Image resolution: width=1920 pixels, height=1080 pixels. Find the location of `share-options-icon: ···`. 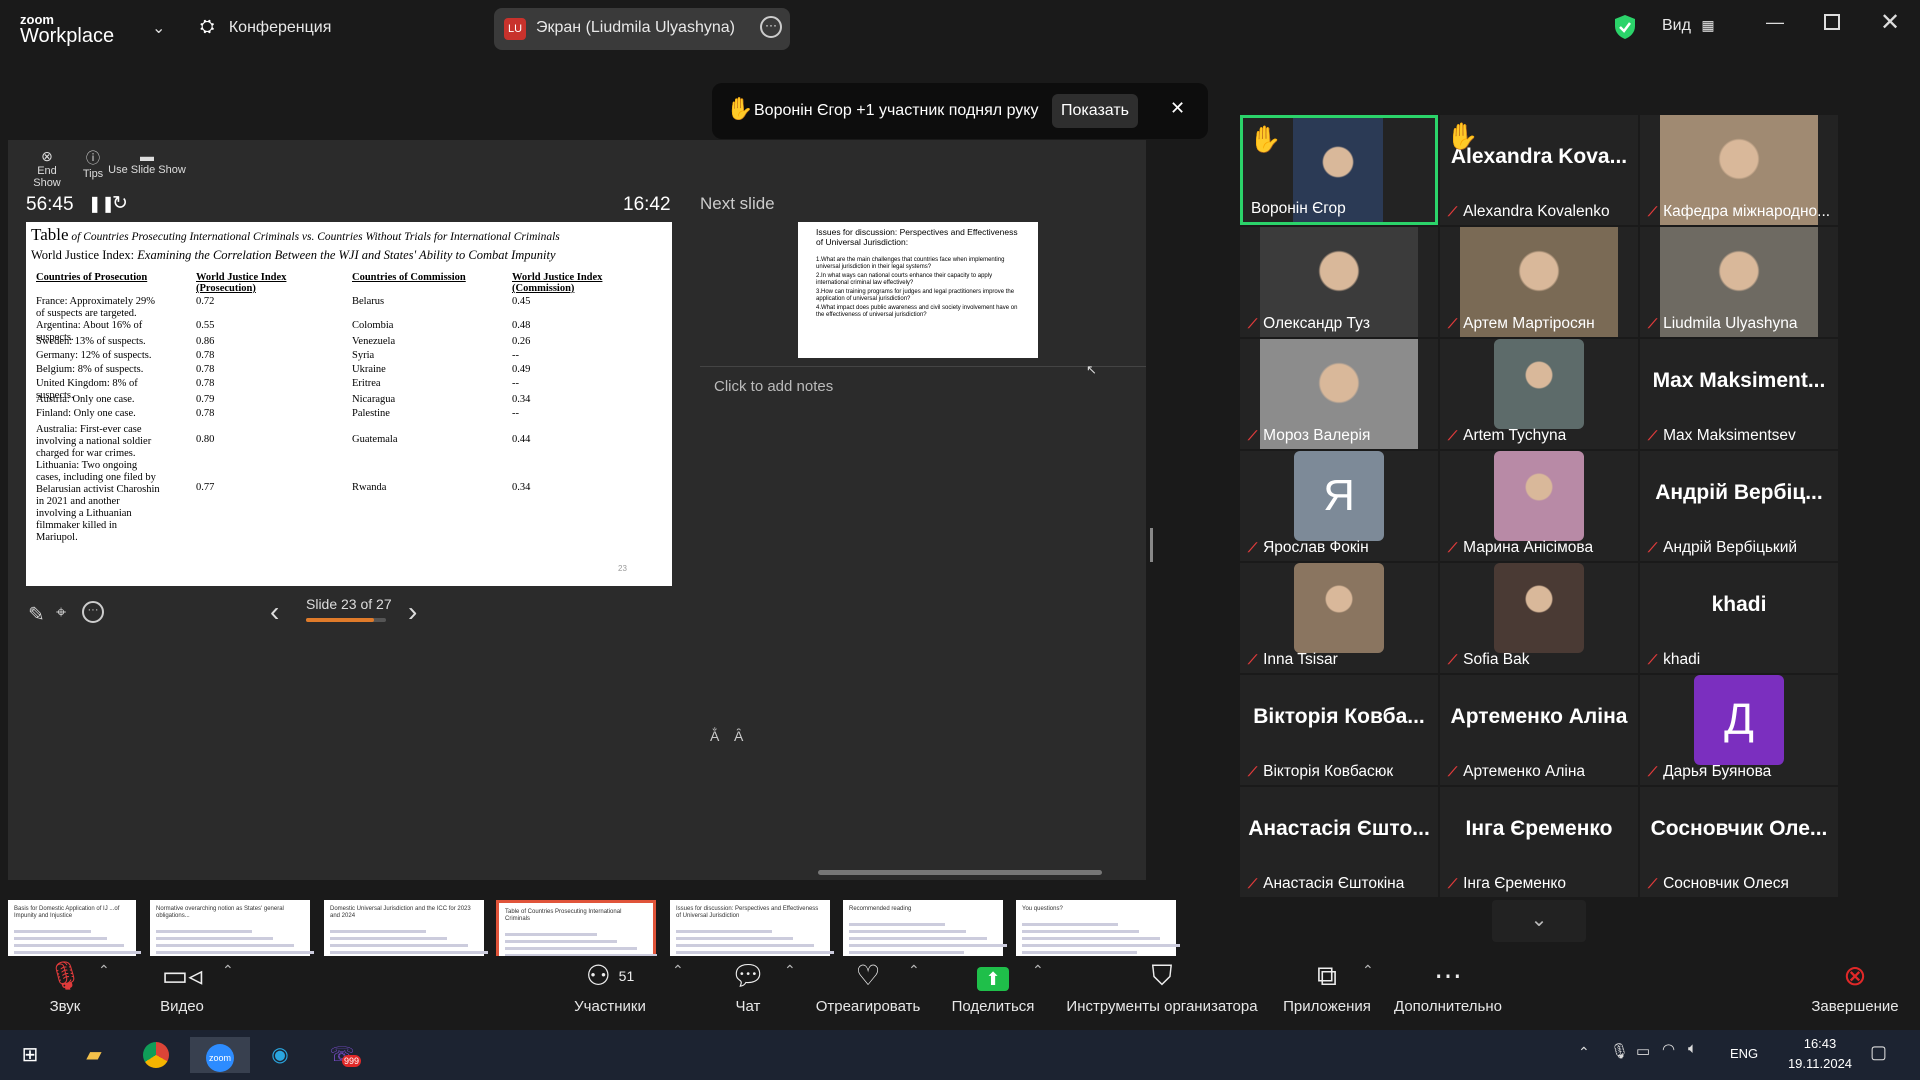

share-options-icon: ··· is located at coordinates (771, 27).